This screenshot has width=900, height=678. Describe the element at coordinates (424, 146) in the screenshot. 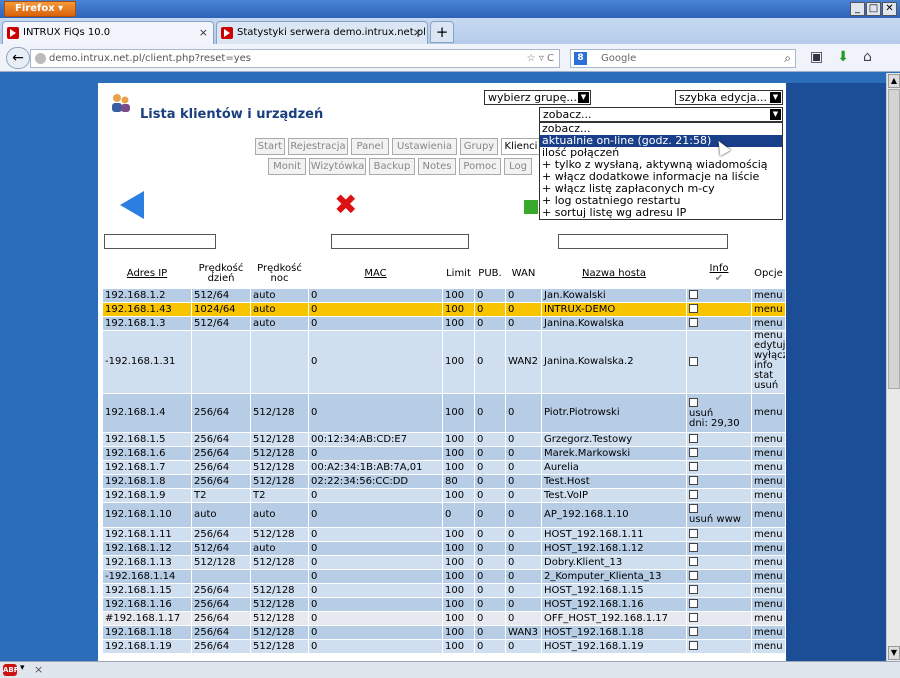

I see `tab-ustawienia: Ustawienia` at that location.